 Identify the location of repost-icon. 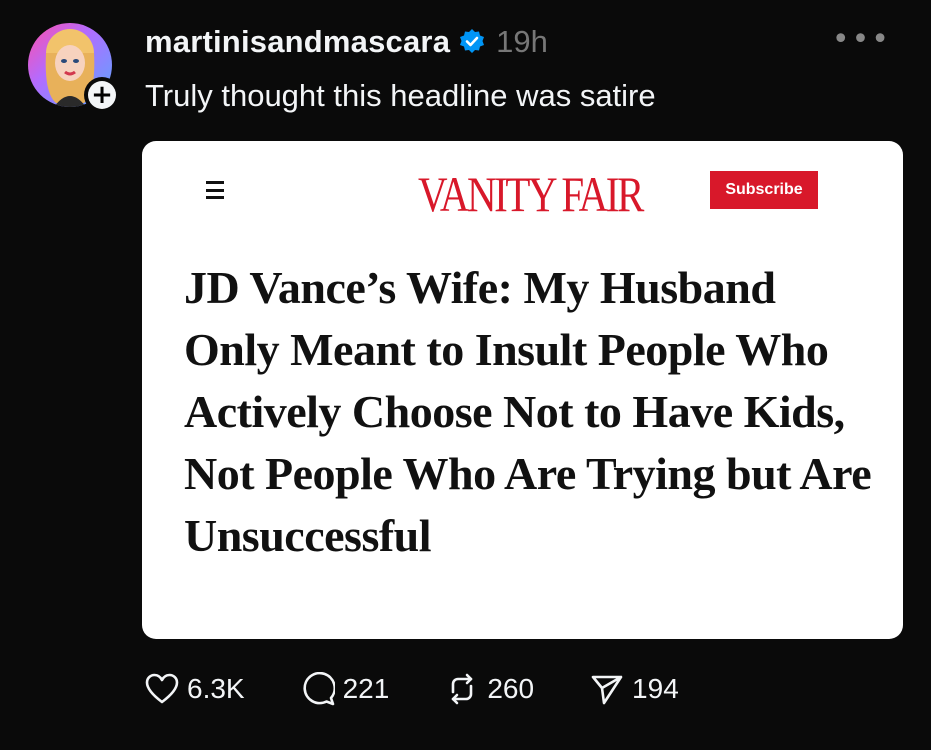
(462, 689).